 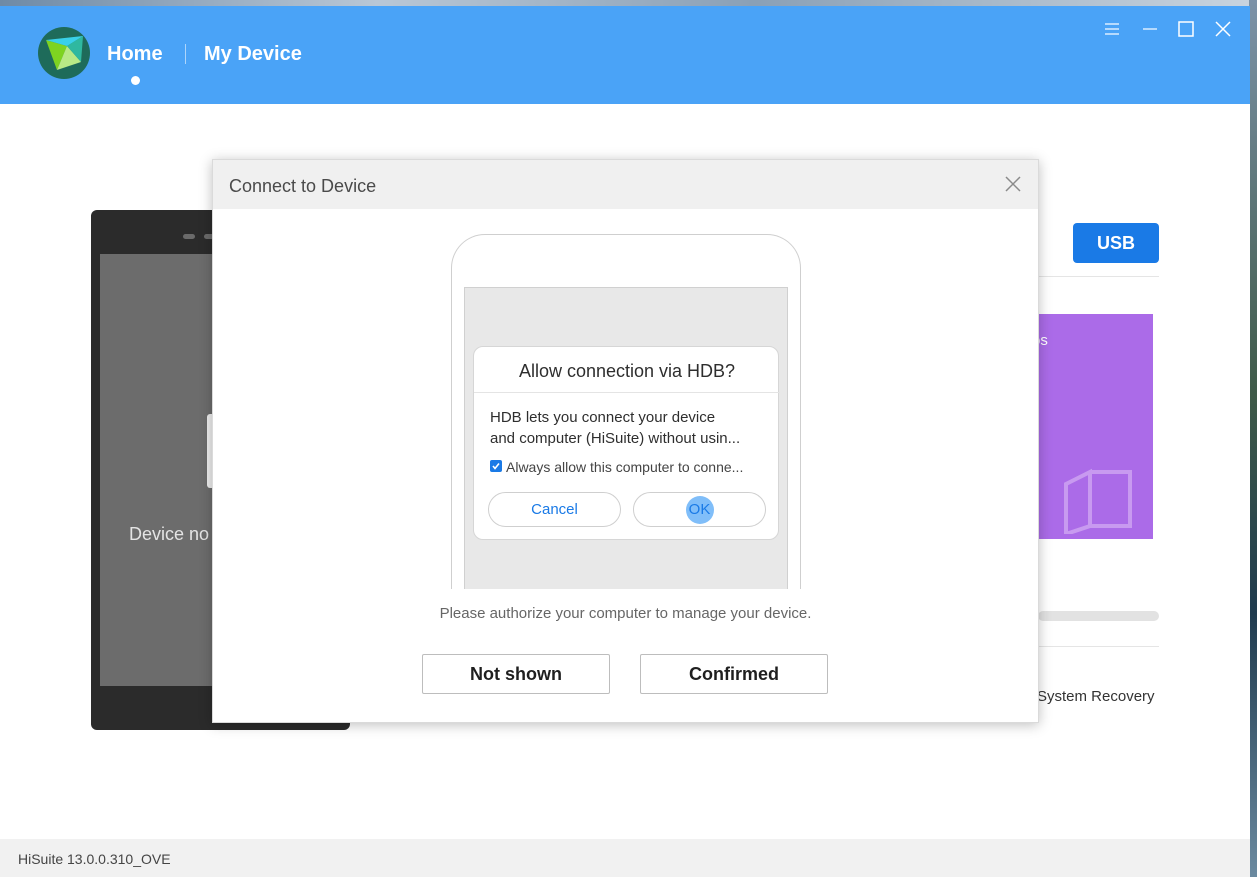 What do you see at coordinates (169, 534) in the screenshot?
I see `device-status-text: Device no` at bounding box center [169, 534].